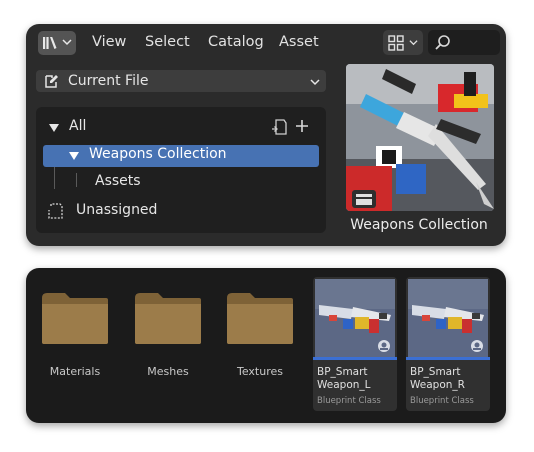 The image size is (534, 452). Describe the element at coordinates (51, 81) in the screenshot. I see `current-file-icon` at that location.